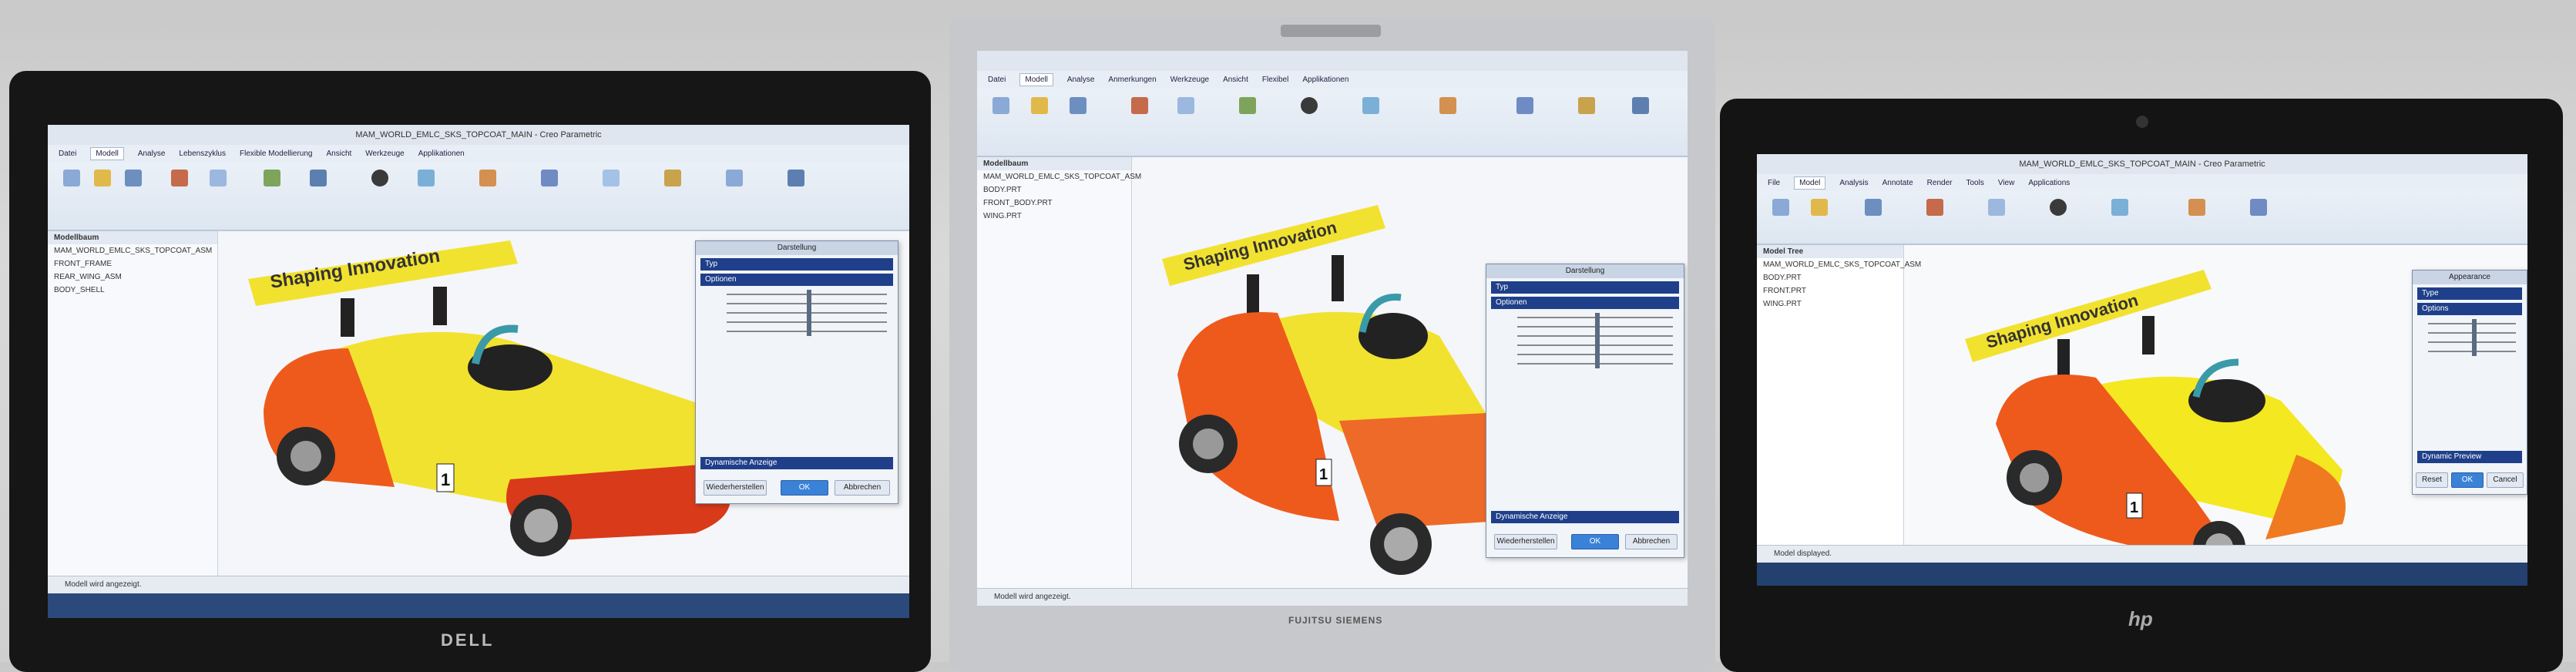  What do you see at coordinates (796, 280) in the screenshot?
I see `dialog-section-options: Optionen` at bounding box center [796, 280].